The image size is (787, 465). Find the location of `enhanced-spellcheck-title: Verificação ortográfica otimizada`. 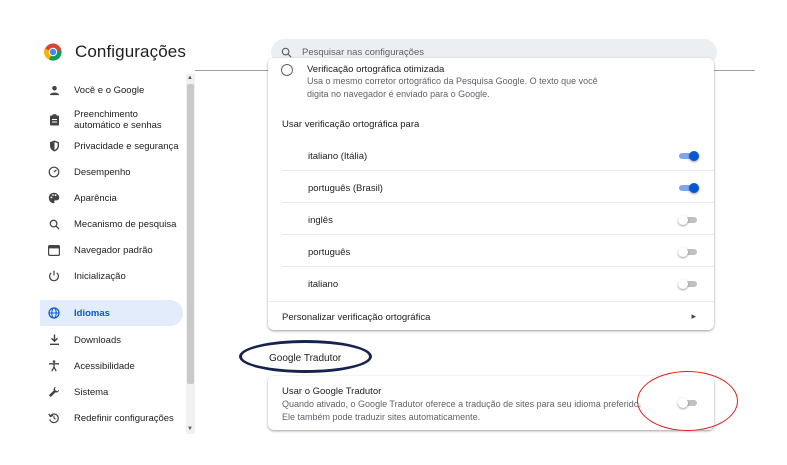

enhanced-spellcheck-title: Verificação ortográfica otimizada is located at coordinates (376, 69).